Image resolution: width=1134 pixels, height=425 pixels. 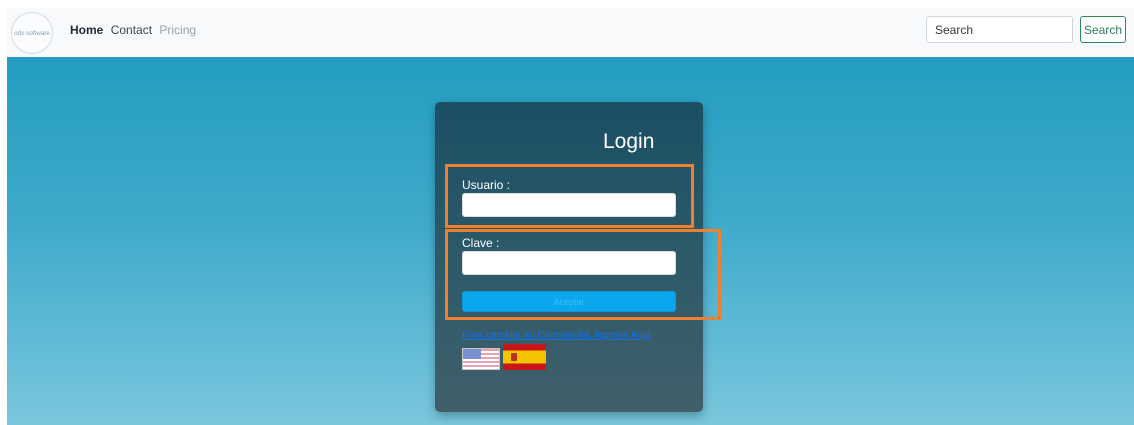 What do you see at coordinates (629, 141) in the screenshot?
I see `login-title: Login` at bounding box center [629, 141].